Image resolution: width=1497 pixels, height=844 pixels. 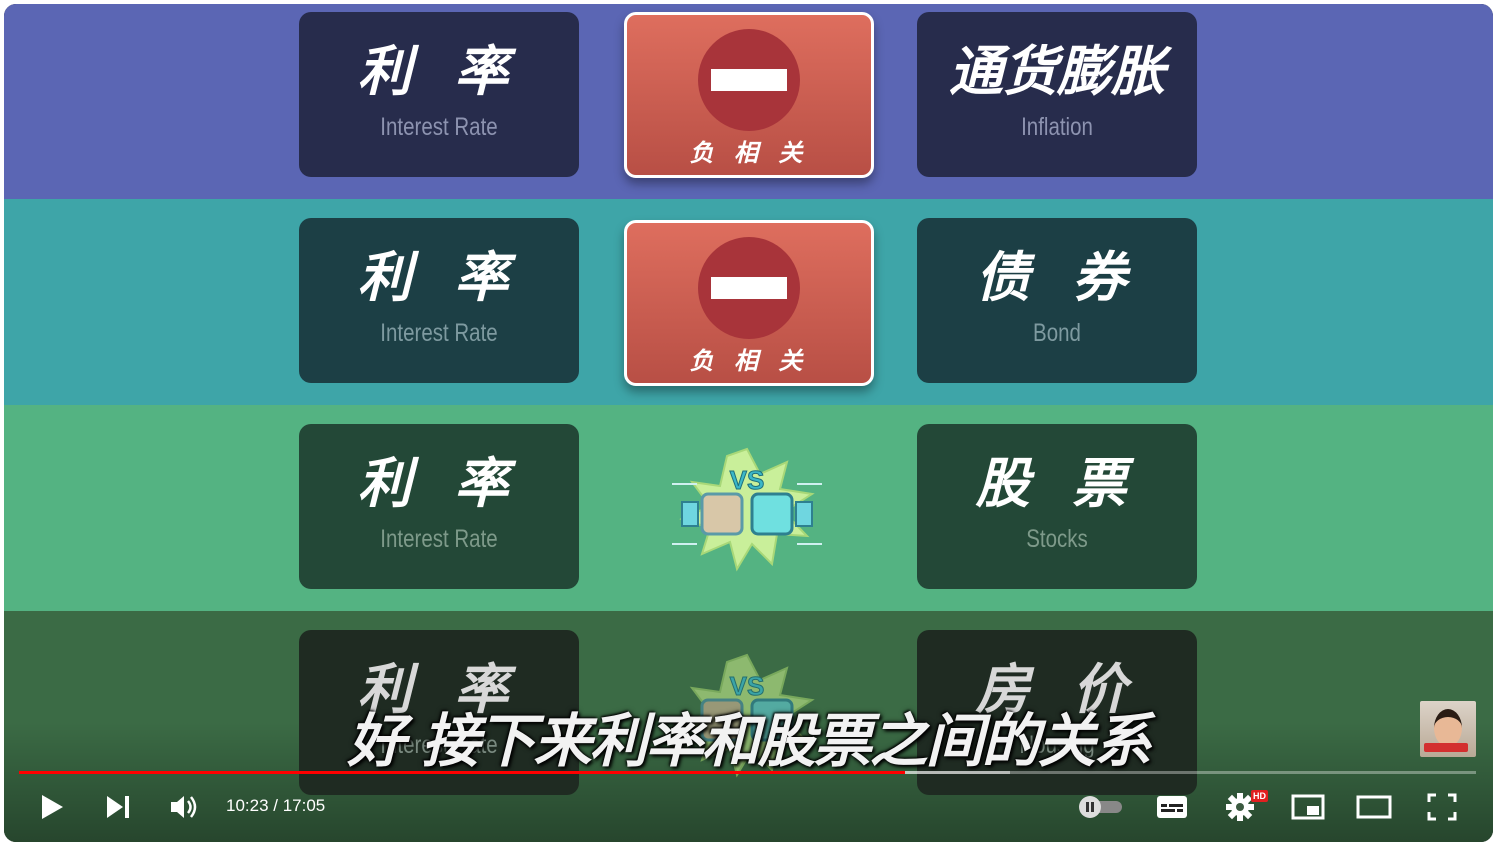 I want to click on card-bond: 债 券 Bond, so click(x=1057, y=300).